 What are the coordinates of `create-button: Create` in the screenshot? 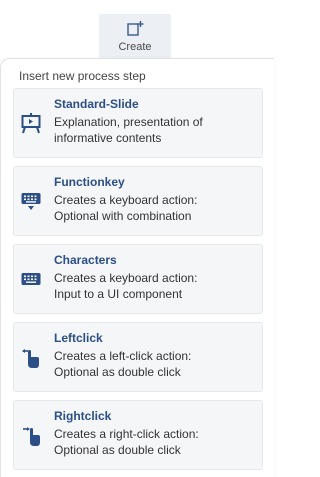 It's located at (135, 36).